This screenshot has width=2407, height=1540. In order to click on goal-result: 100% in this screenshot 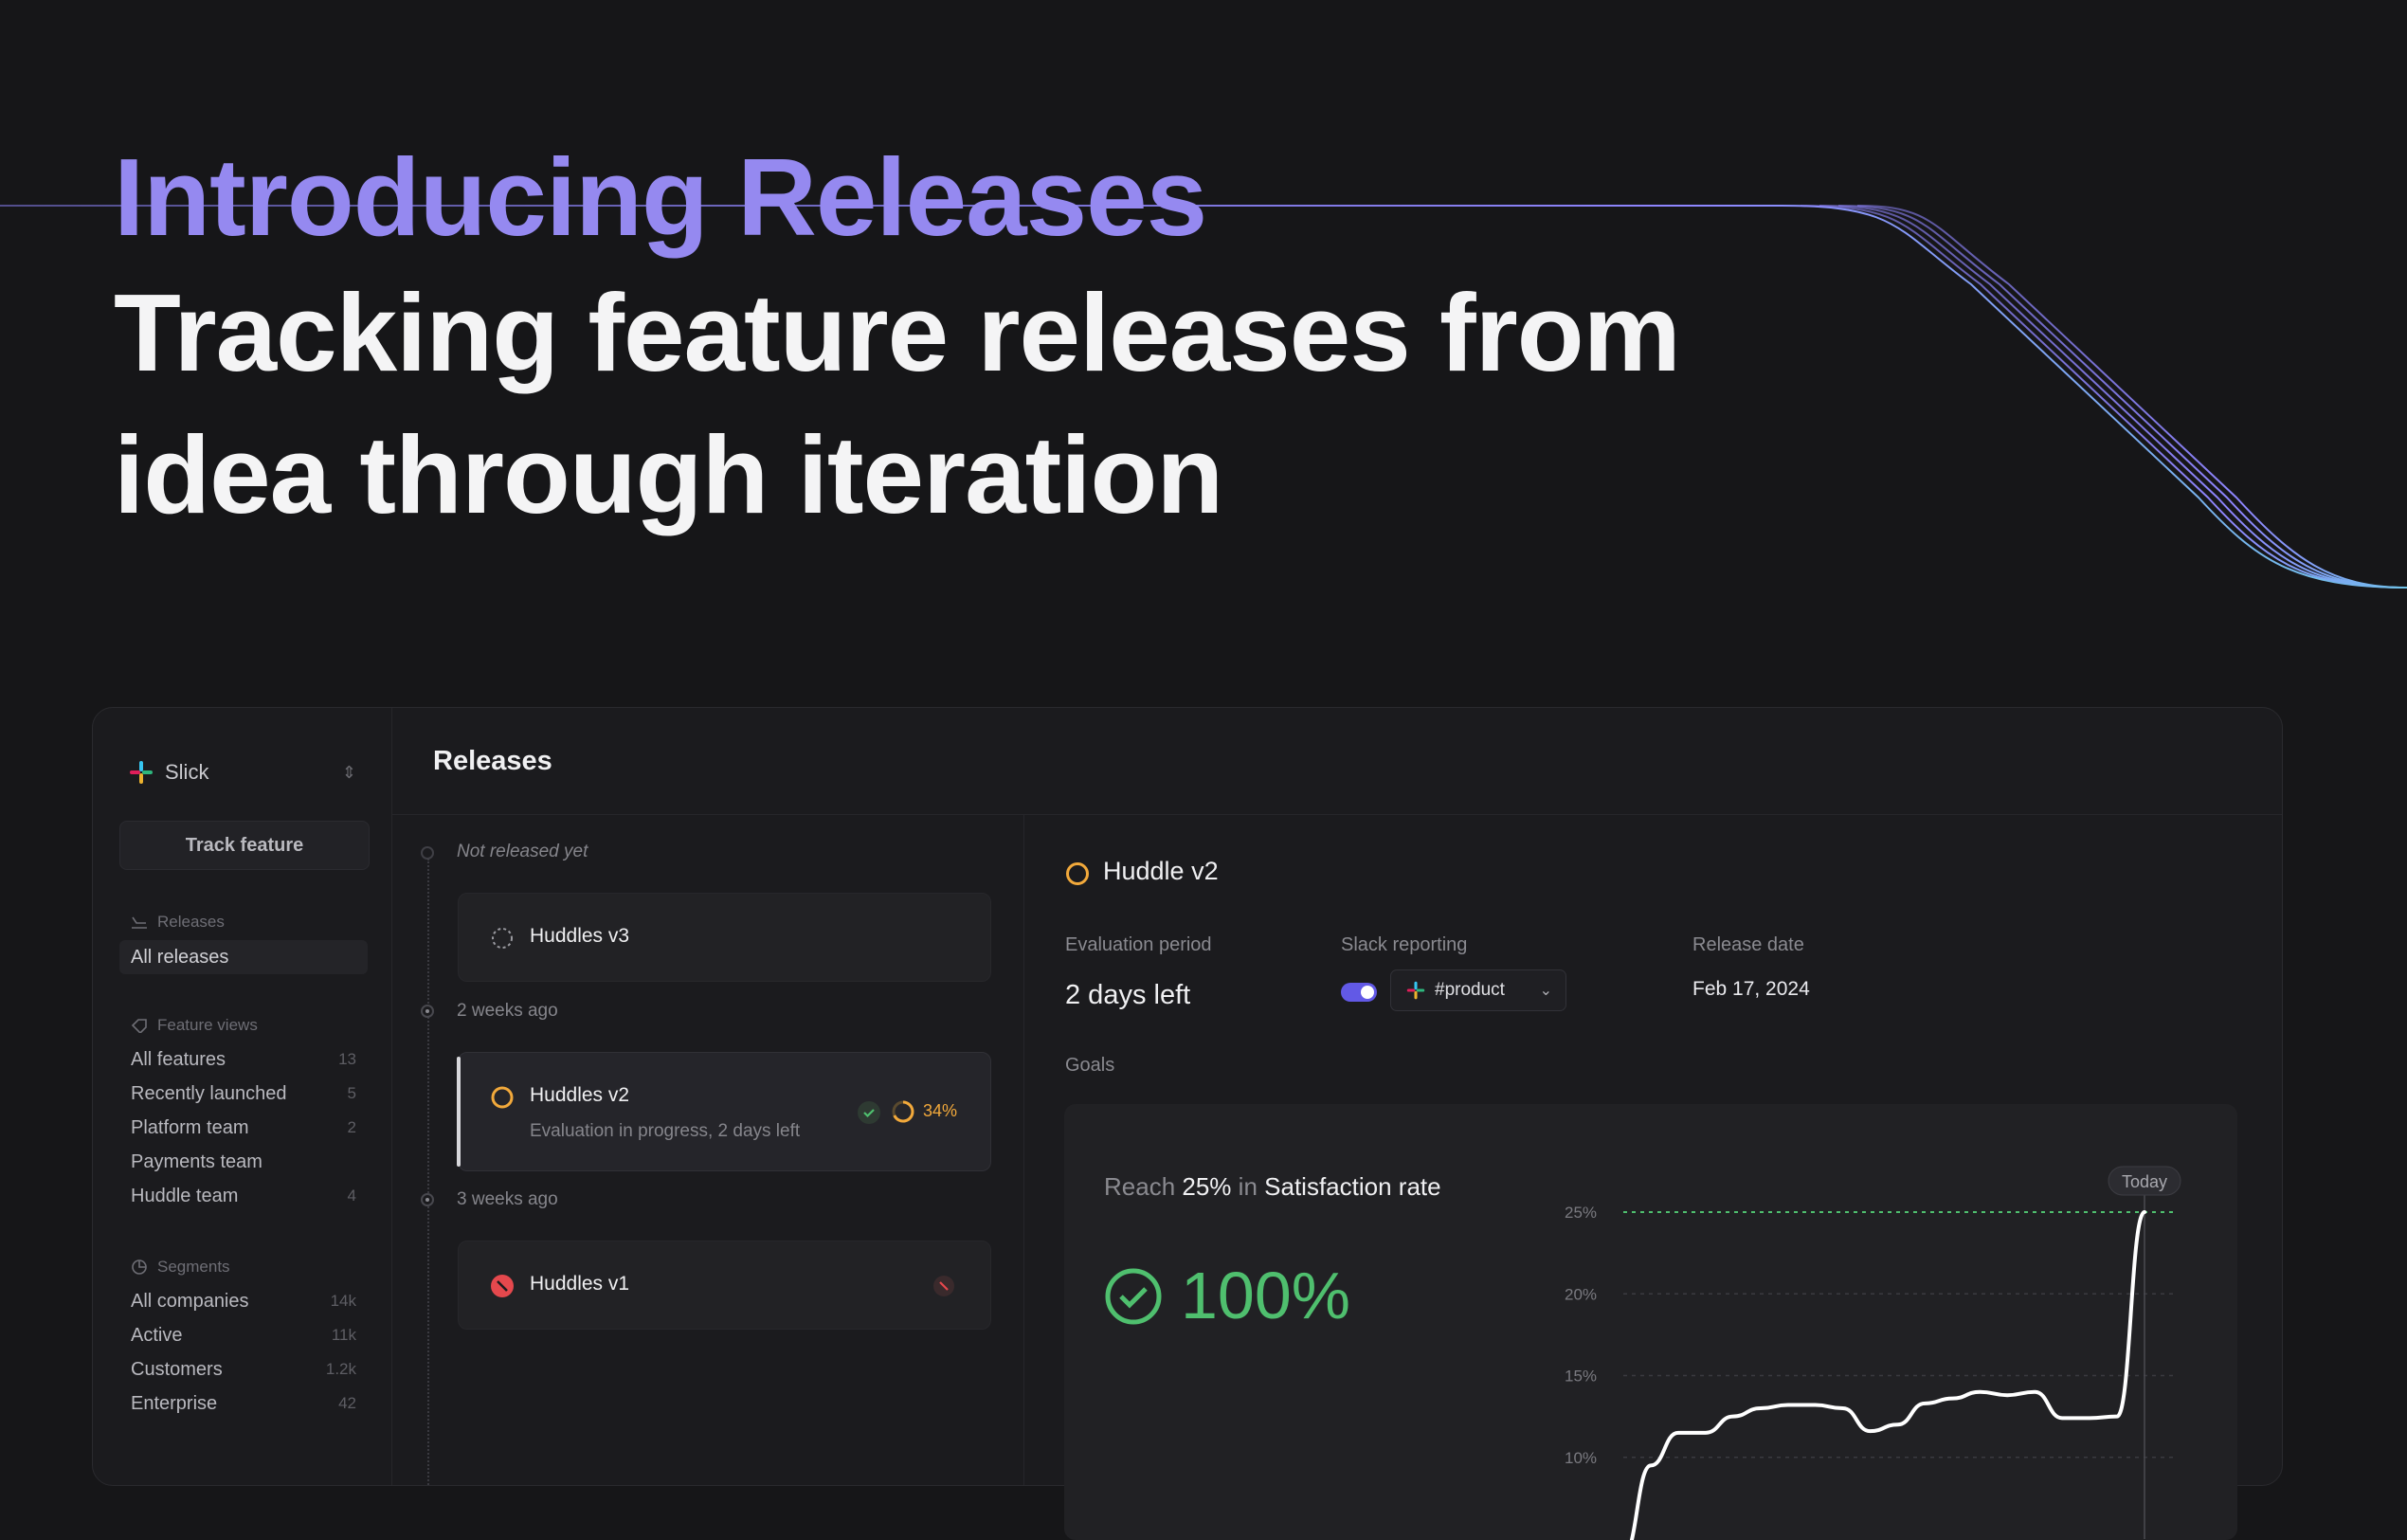, I will do `click(1266, 1295)`.